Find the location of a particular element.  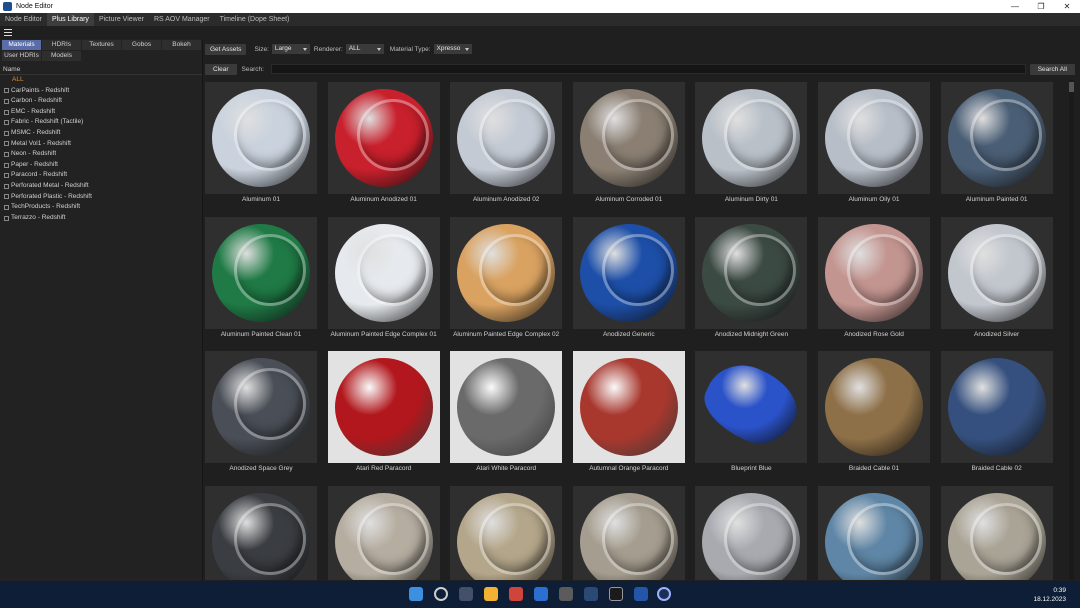

notion-icon is located at coordinates (566, 594).